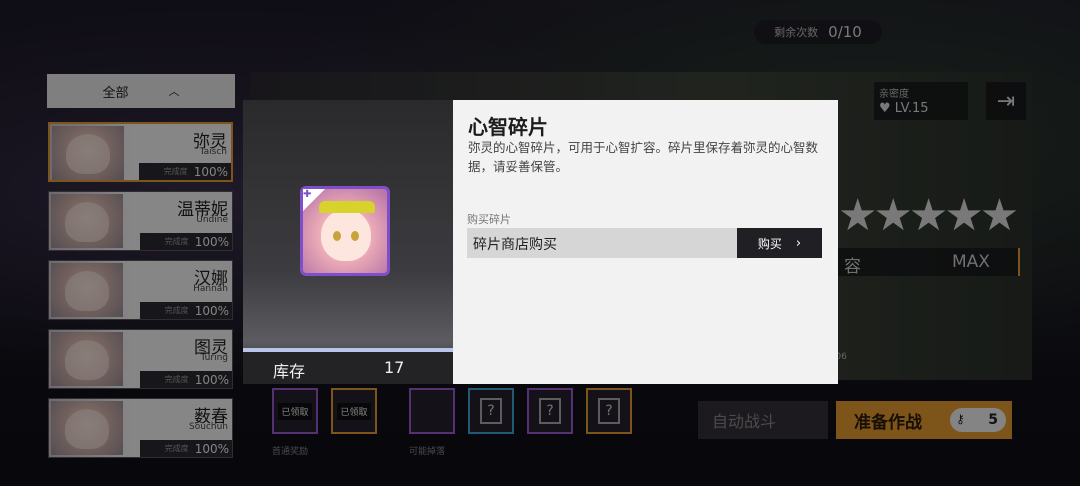 The width and height of the screenshot is (1080, 486). I want to click on shop-label: 碎片商店购买, so click(515, 245).